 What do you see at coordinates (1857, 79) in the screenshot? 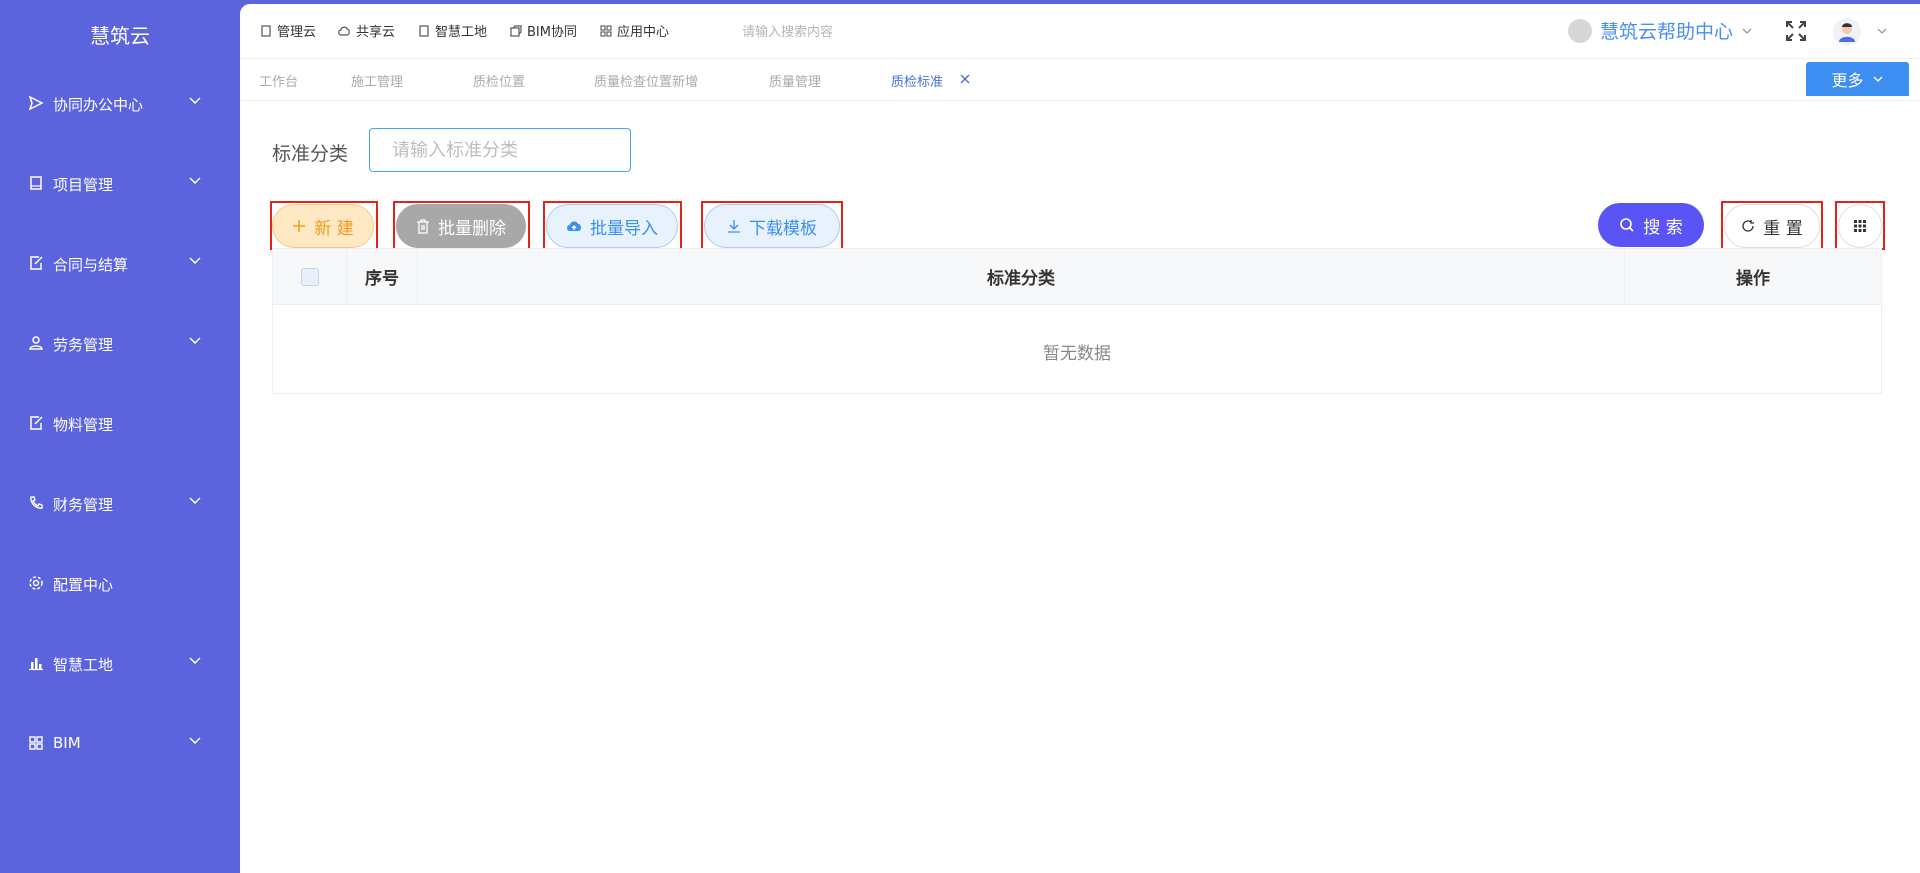
I see `more-tabs-button: 更多` at bounding box center [1857, 79].